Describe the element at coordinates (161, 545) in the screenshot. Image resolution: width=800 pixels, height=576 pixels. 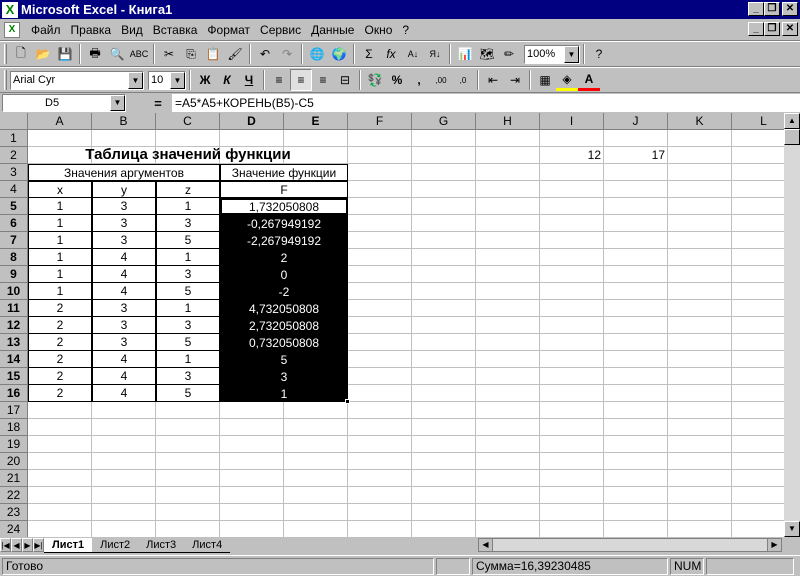
I see `tab-sheet3: Лист3` at that location.